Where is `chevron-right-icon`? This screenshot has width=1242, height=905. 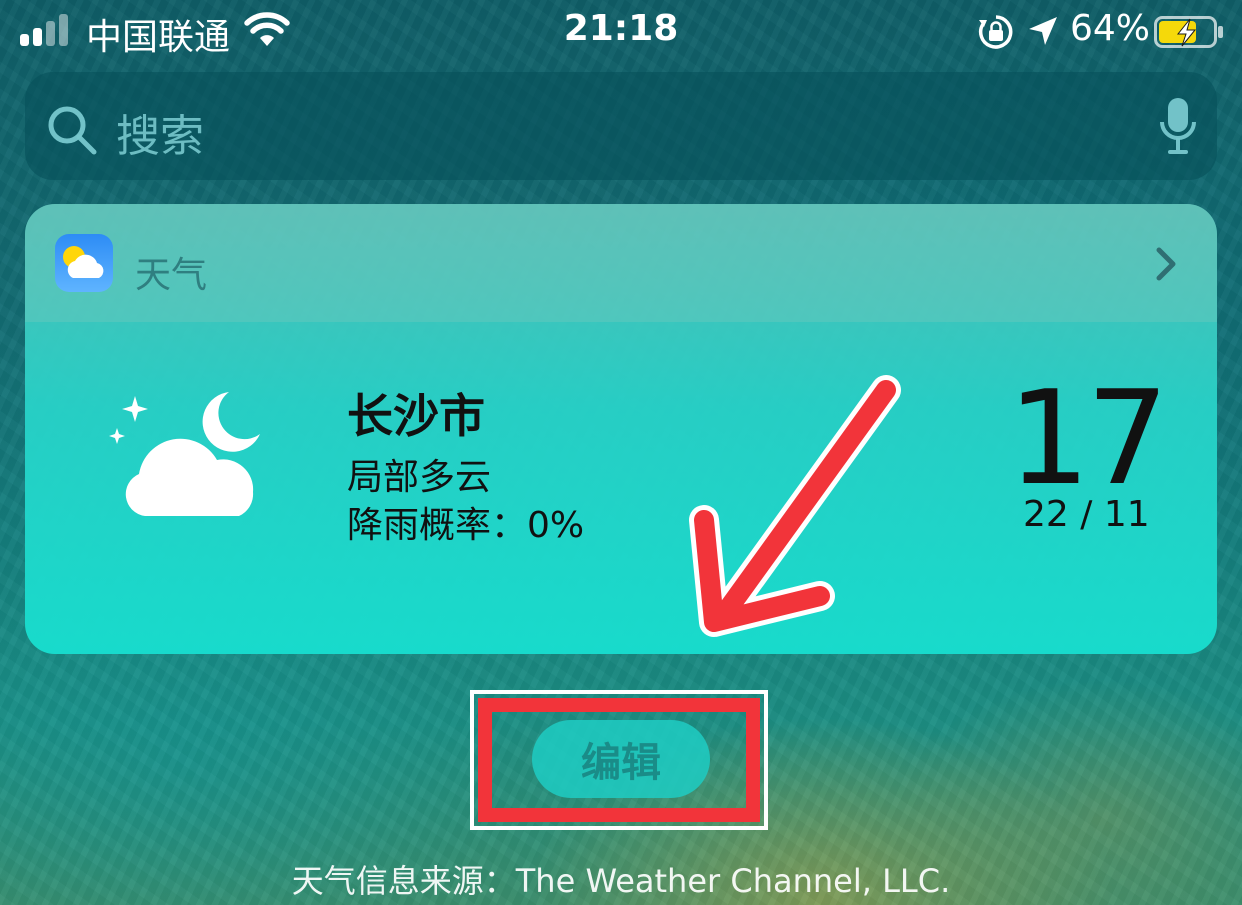 chevron-right-icon is located at coordinates (1166, 264).